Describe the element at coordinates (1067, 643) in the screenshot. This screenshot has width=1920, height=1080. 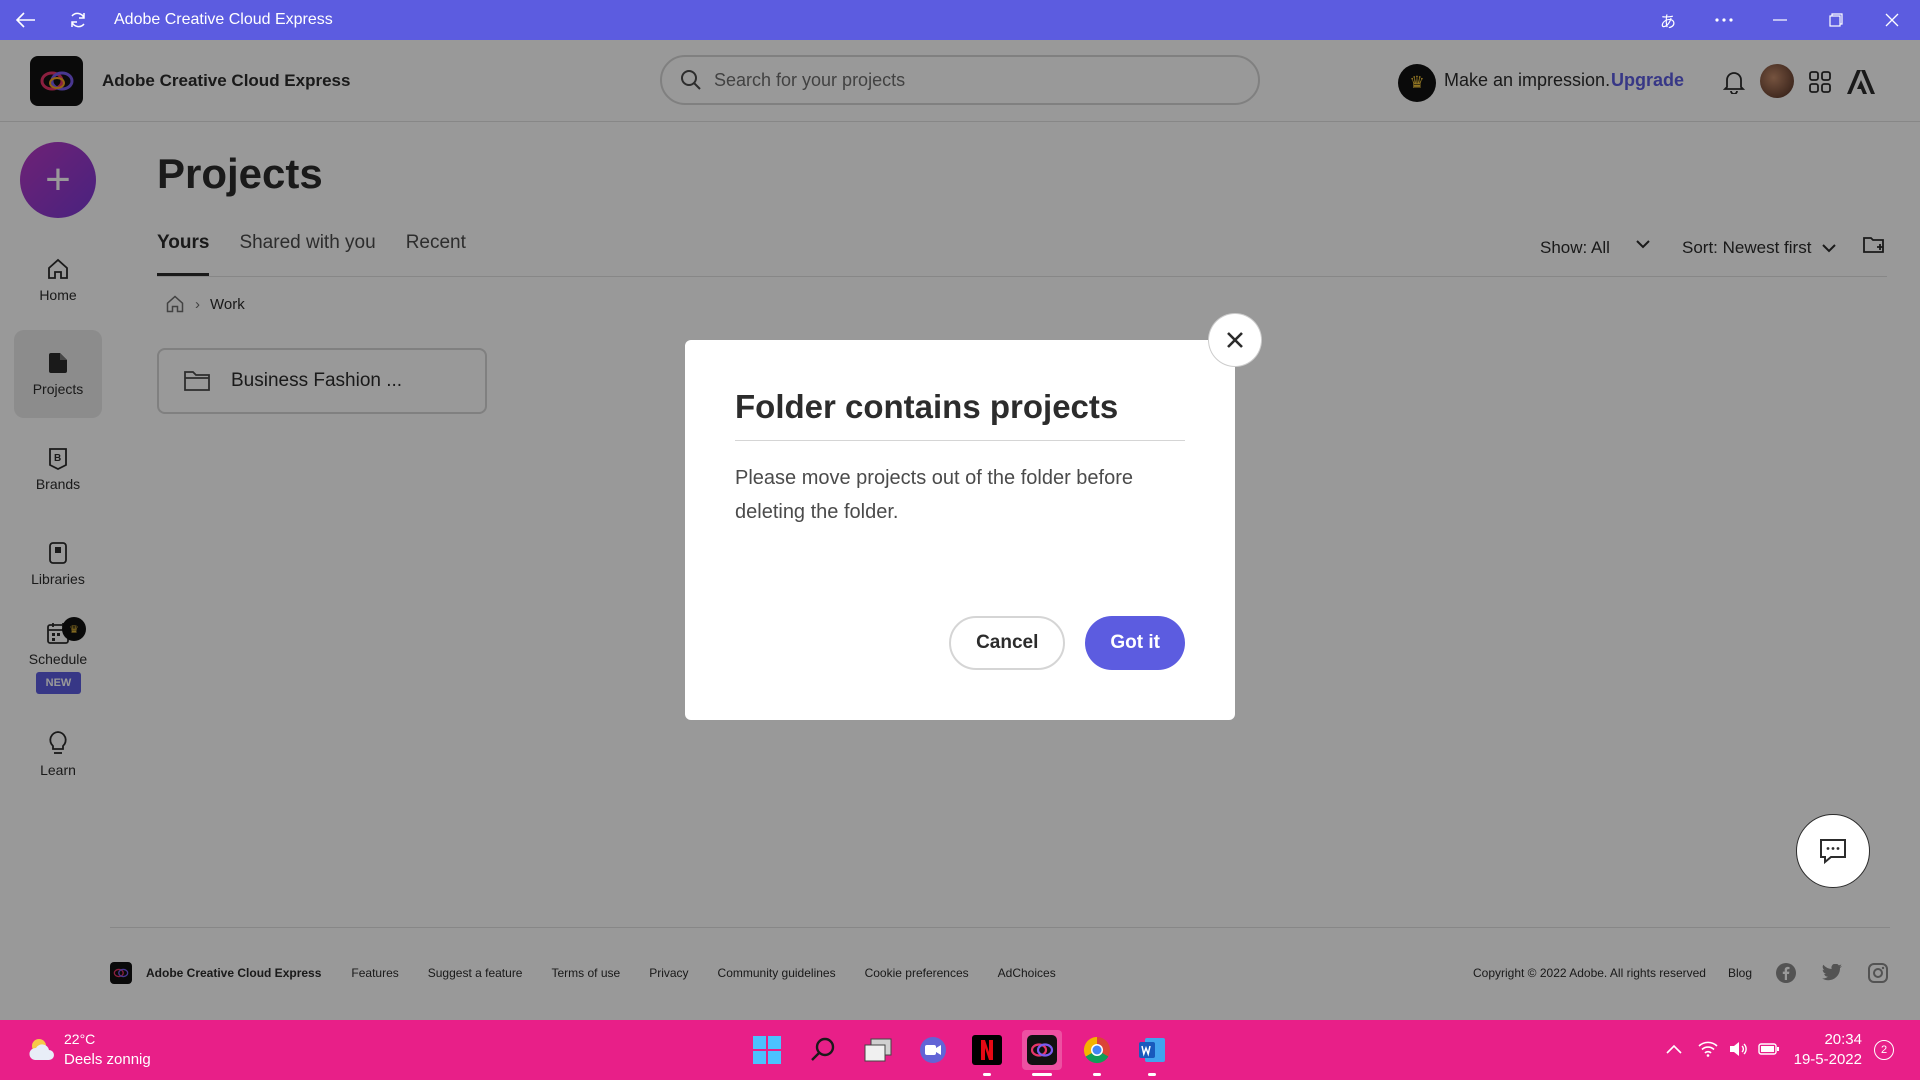
I see `dialog-actions: Cancel Got it` at that location.